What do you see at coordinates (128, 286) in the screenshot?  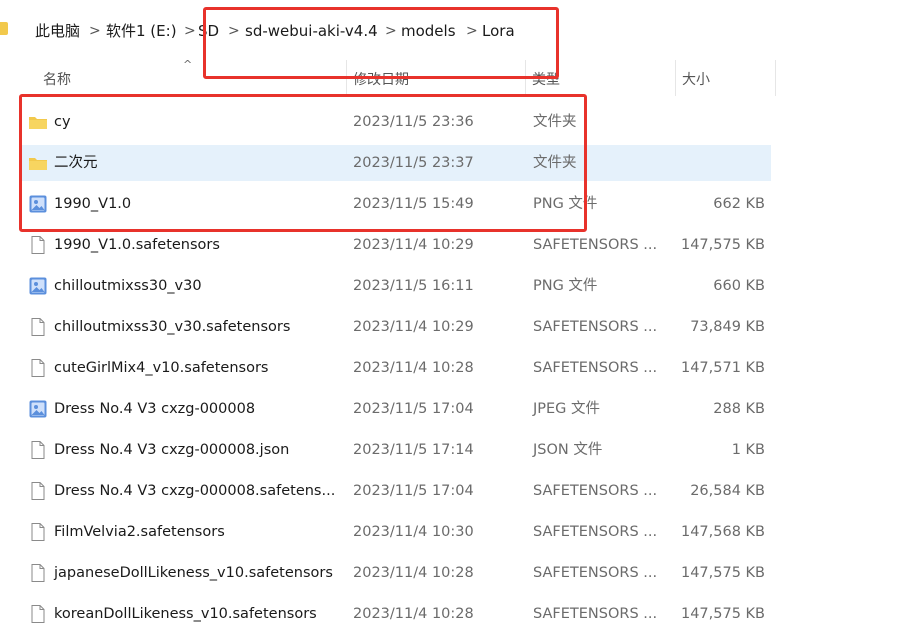 I see `file-name: chilloutmixss30_v30` at bounding box center [128, 286].